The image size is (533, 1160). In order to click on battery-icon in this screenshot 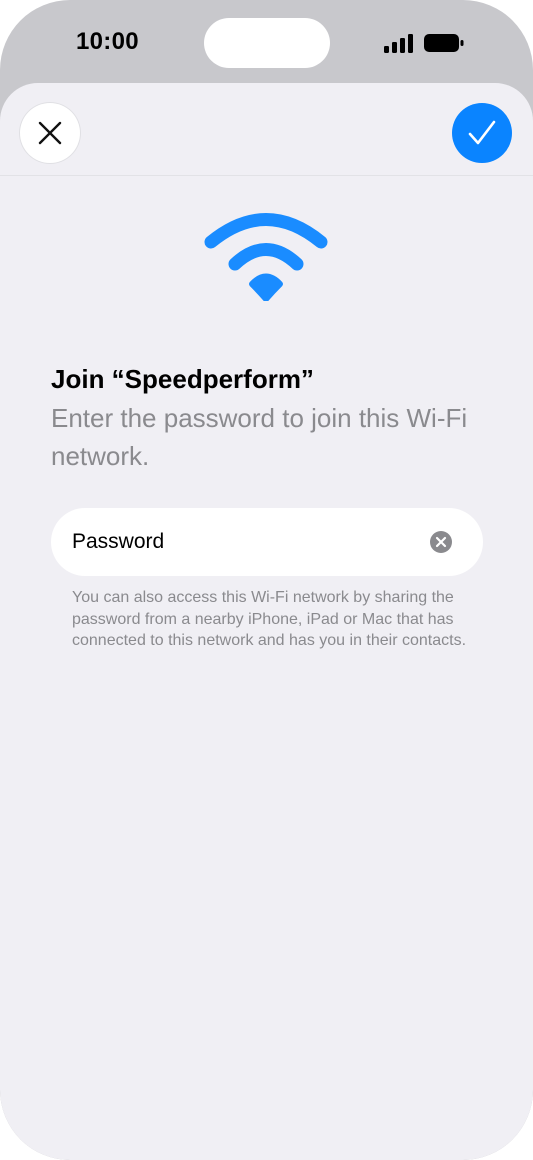, I will do `click(444, 43)`.